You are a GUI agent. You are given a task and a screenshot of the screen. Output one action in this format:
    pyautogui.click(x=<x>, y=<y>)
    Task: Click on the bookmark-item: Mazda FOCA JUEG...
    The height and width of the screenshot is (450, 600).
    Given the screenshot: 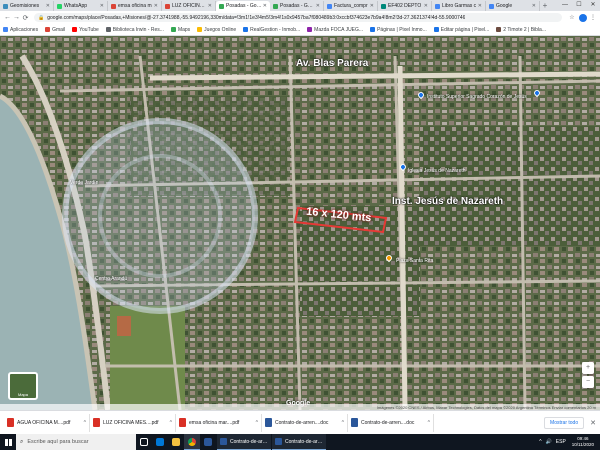 What is the action you would take?
    pyautogui.click(x=335, y=30)
    